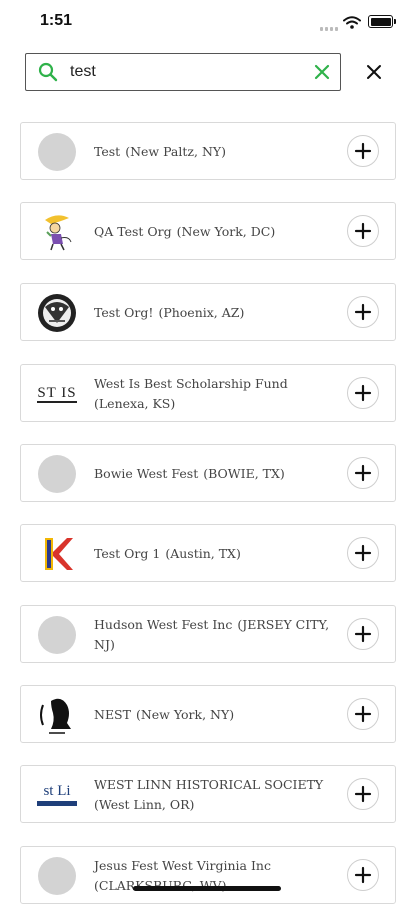  I want to click on result-card: Test Org 1 (Austin, TX), so click(208, 553).